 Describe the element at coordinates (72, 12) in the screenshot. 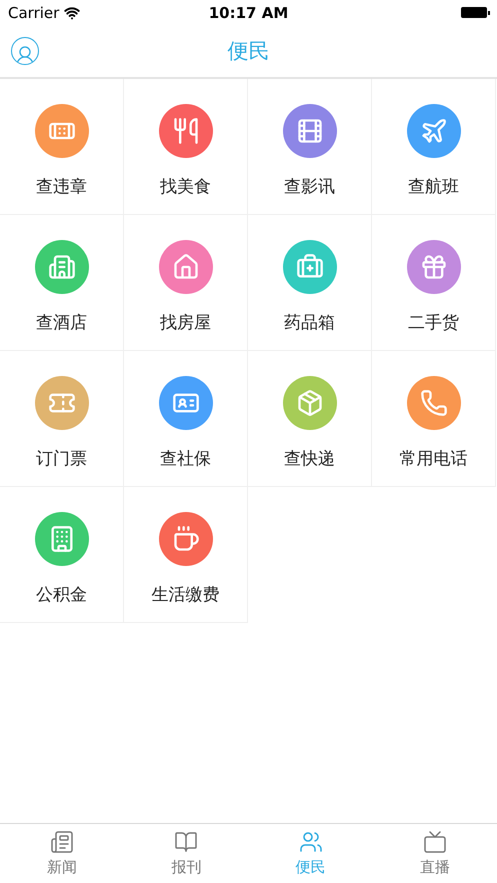

I see `wifi-icon` at that location.